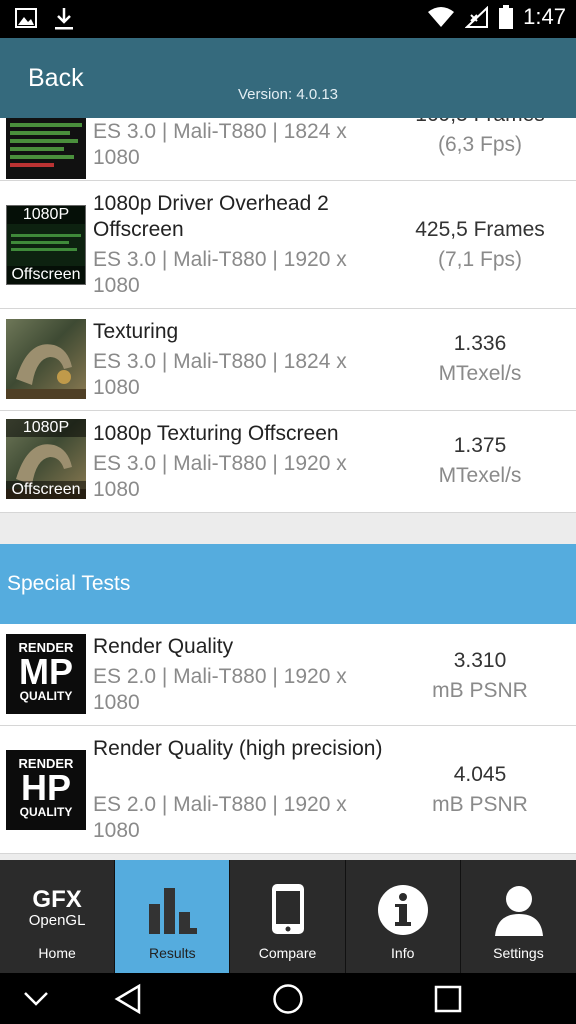 The image size is (576, 1024). Describe the element at coordinates (480, 229) in the screenshot. I see `test-score: 425,5 Frames` at that location.